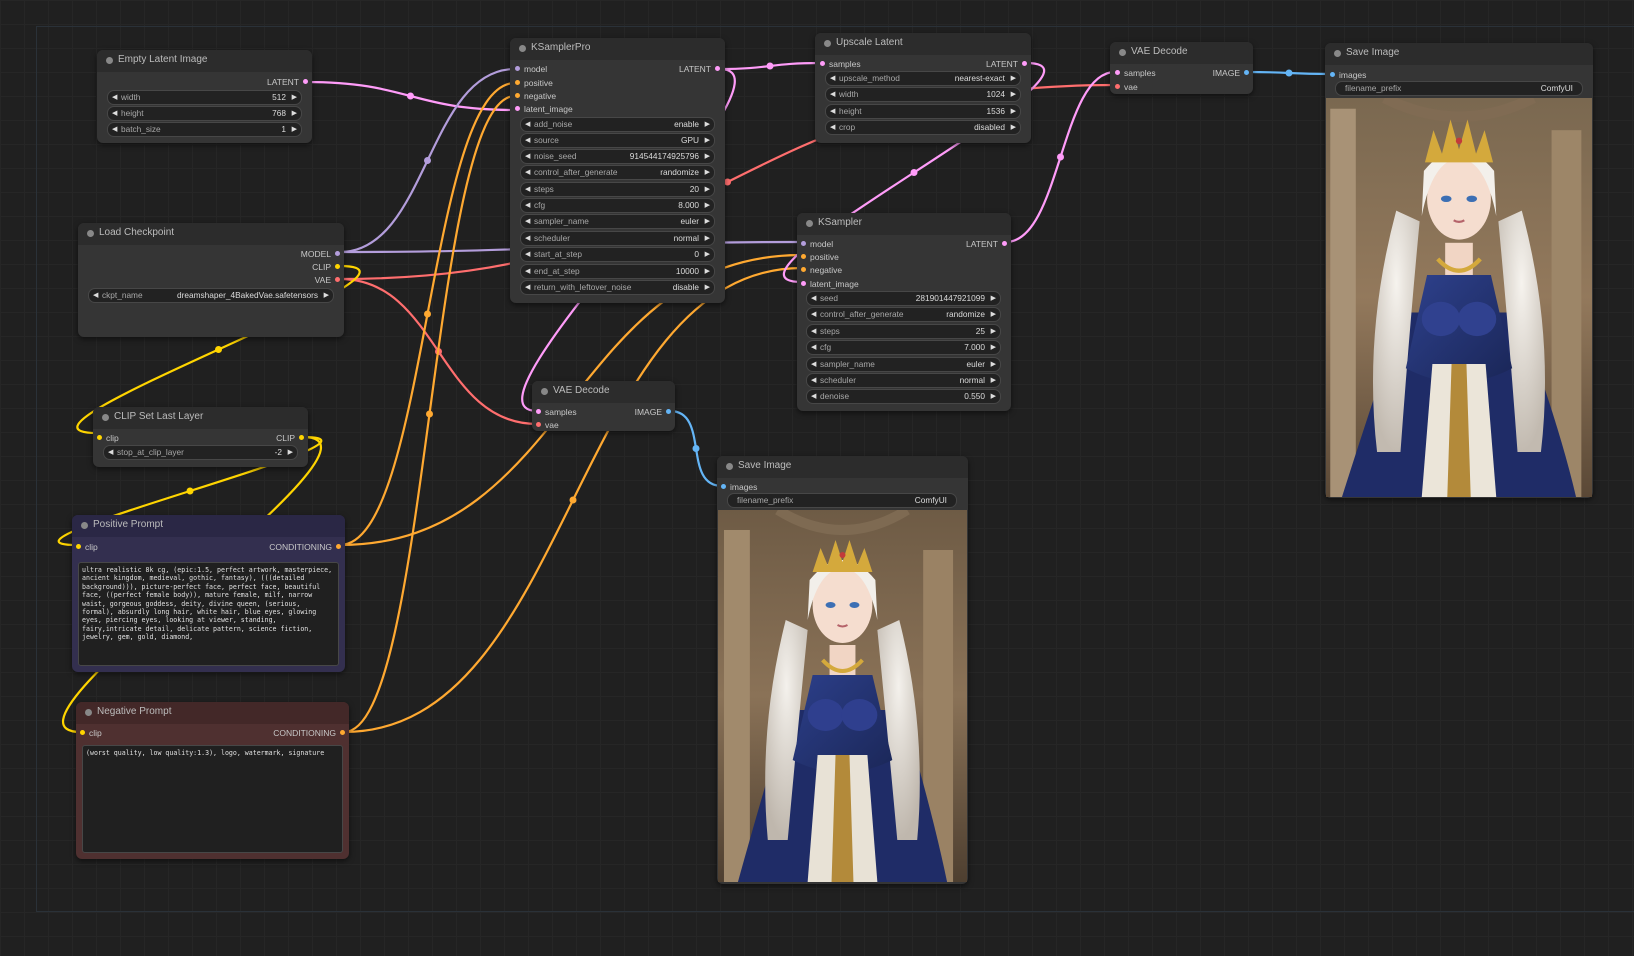 The height and width of the screenshot is (956, 1634). I want to click on node-header: Negative Prompt, so click(212, 713).